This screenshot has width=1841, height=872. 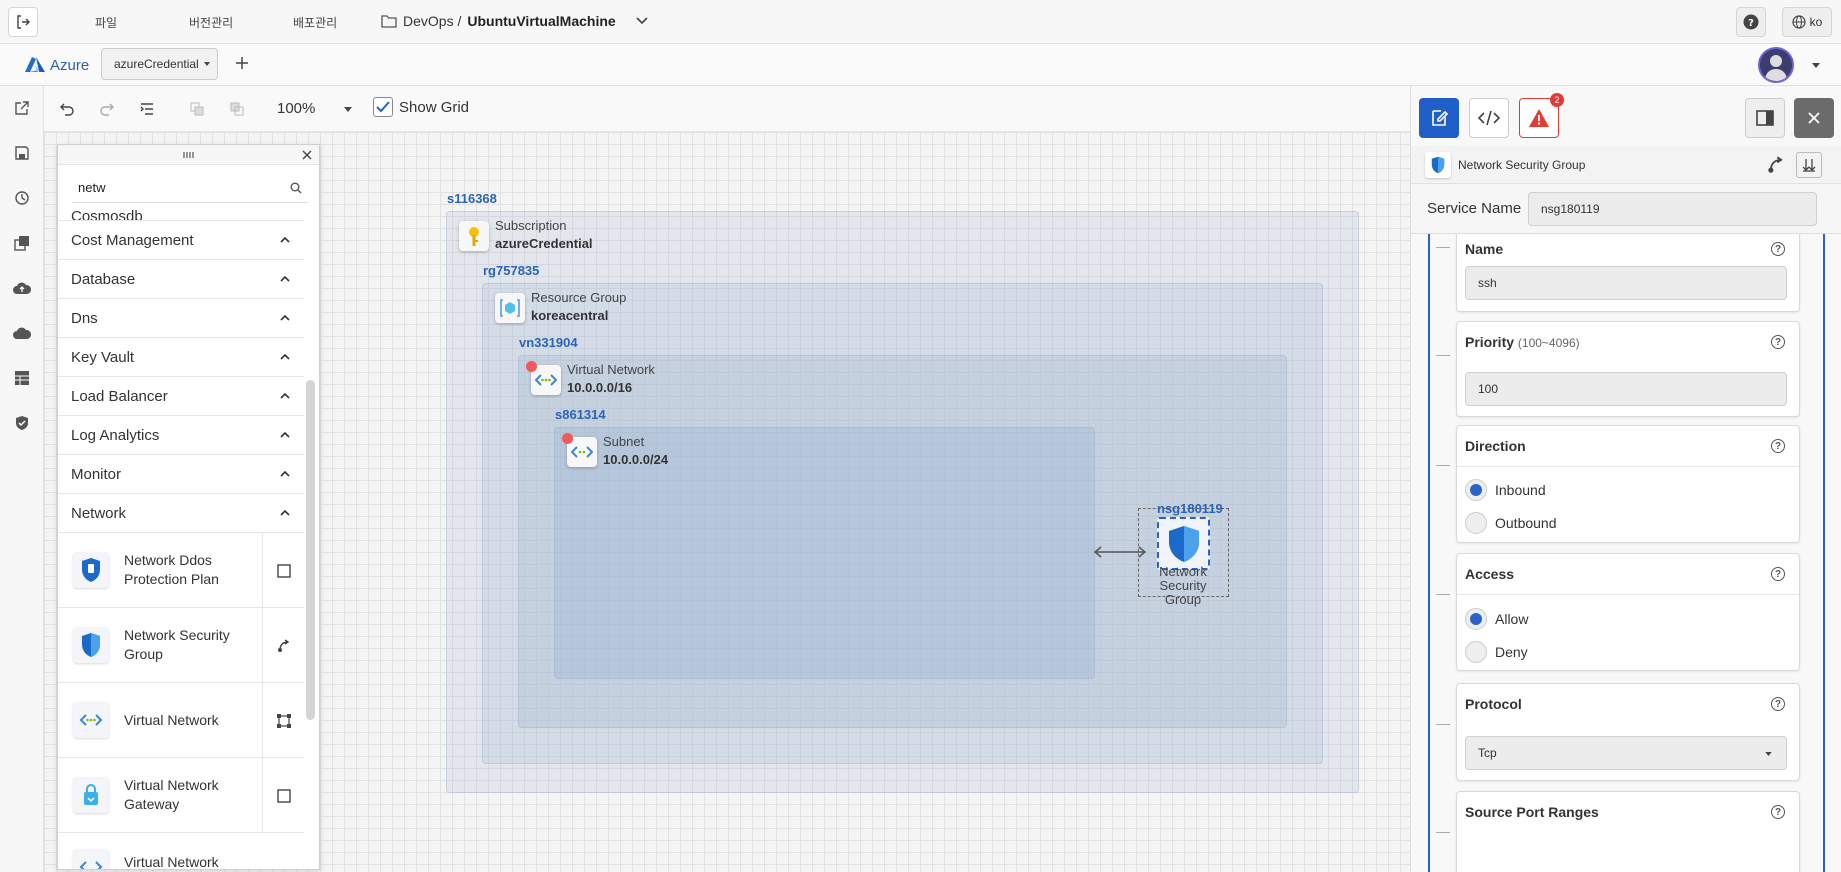 I want to click on properties-tab, so click(x=1439, y=118).